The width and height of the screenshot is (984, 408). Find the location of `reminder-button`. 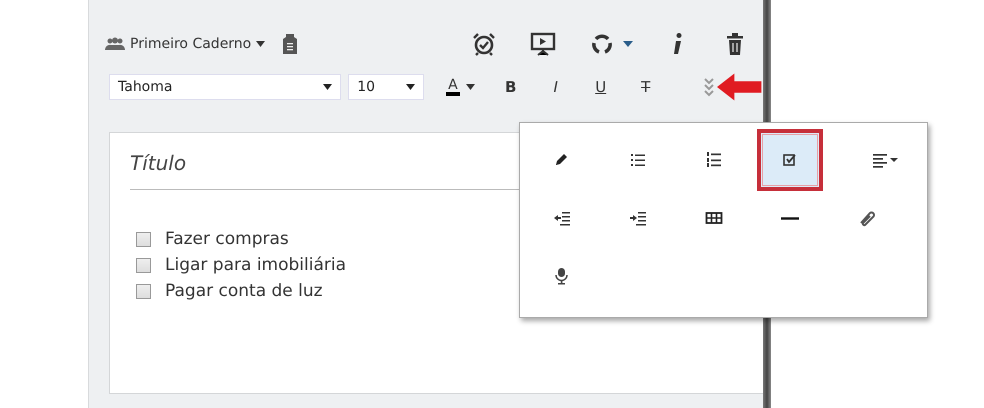

reminder-button is located at coordinates (484, 44).